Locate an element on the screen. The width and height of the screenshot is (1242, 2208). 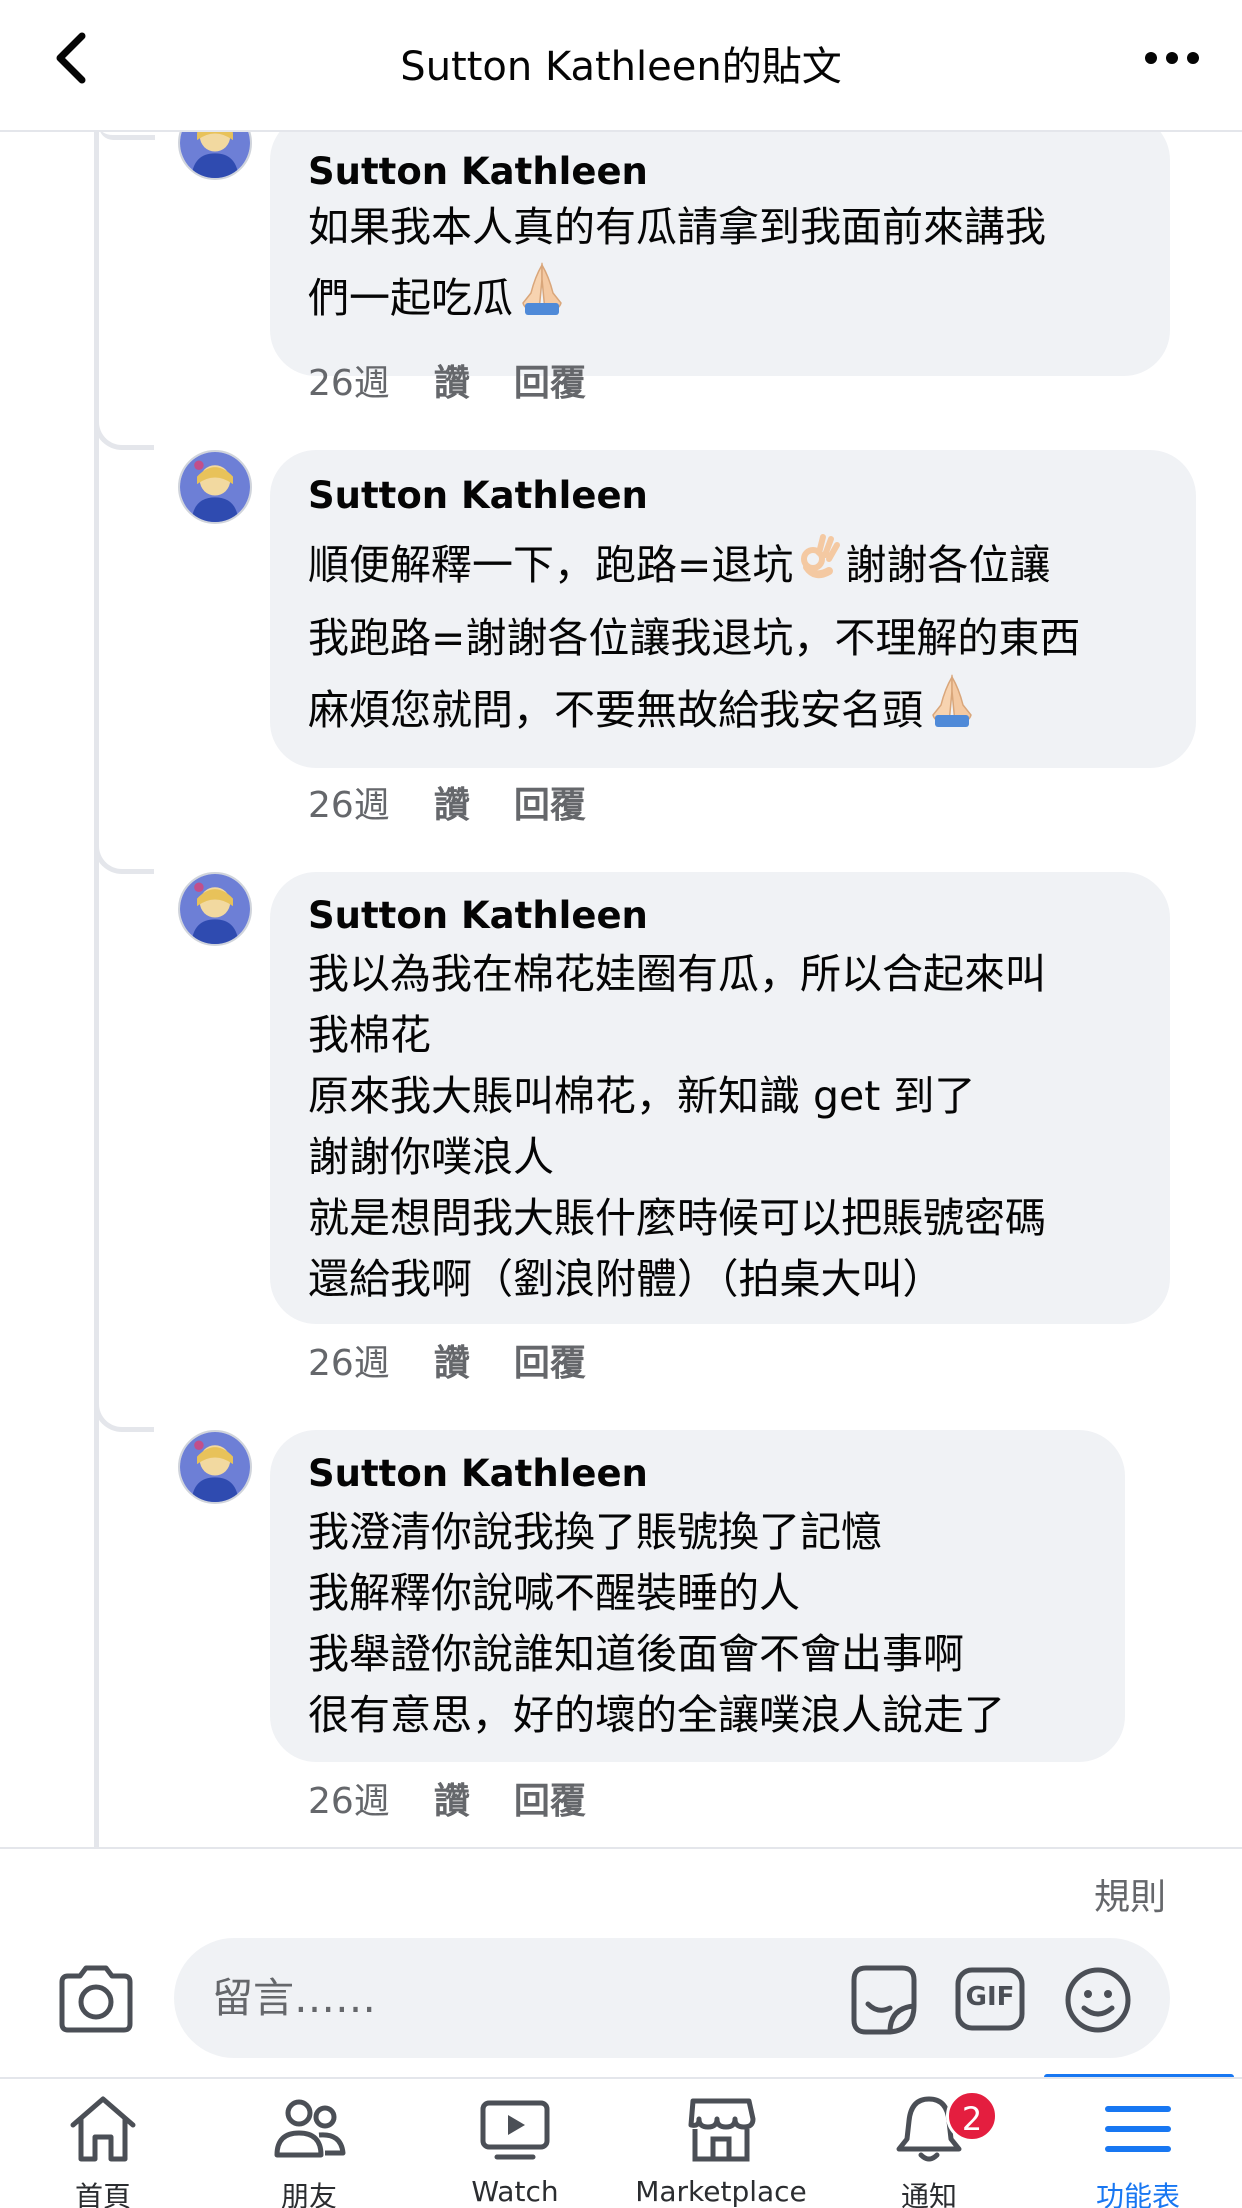
comment-bubble: Sutton Kathleen 如果我本人真的有瓜請拿到我面前來講我 們一起吃瓜 is located at coordinates (720, 254).